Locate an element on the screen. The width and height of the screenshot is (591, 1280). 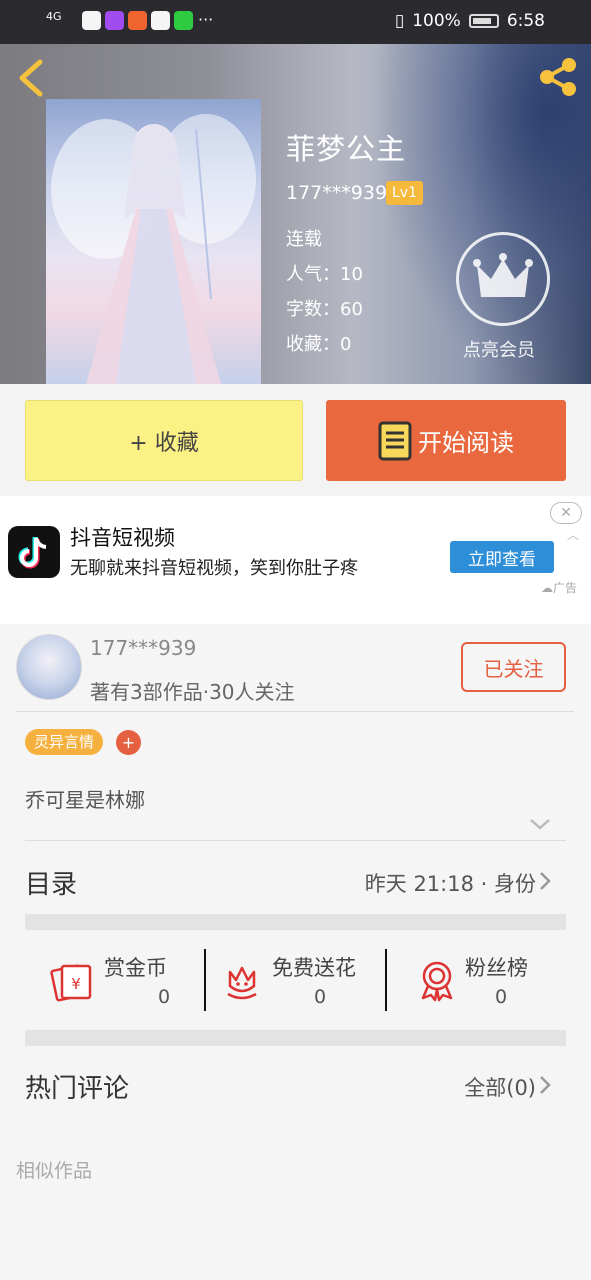
catalog-update-info: 昨天 21:18 · 身份 is located at coordinates (450, 884).